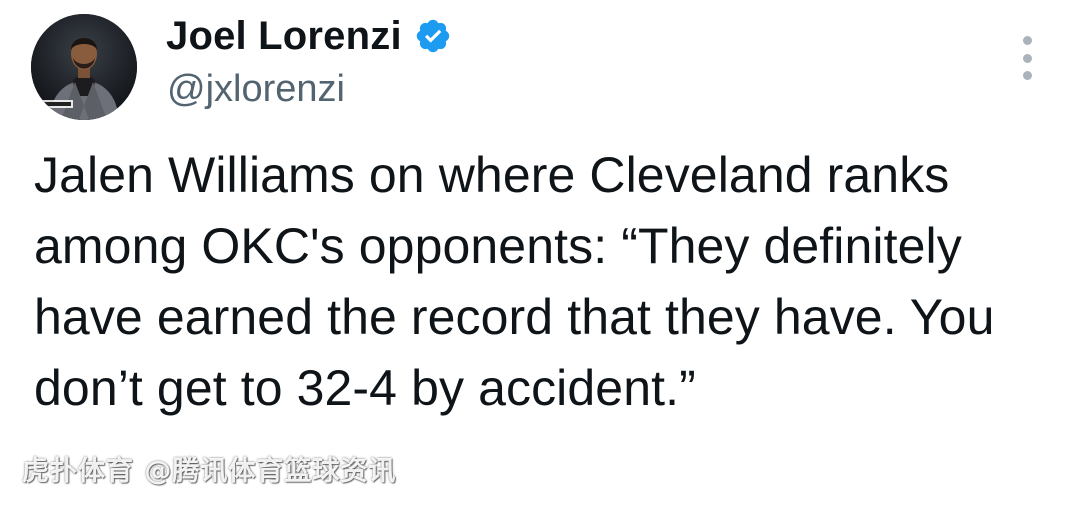  Describe the element at coordinates (433, 36) in the screenshot. I see `verified-badge-icon` at that location.